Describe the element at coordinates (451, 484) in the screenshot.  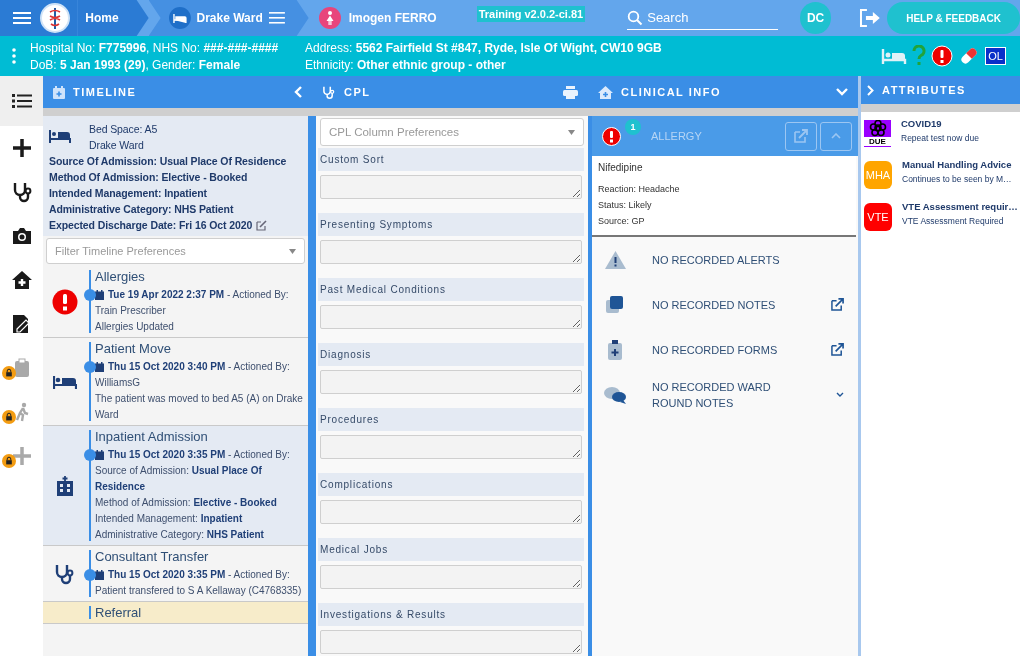
I see `section-label: Complications` at that location.